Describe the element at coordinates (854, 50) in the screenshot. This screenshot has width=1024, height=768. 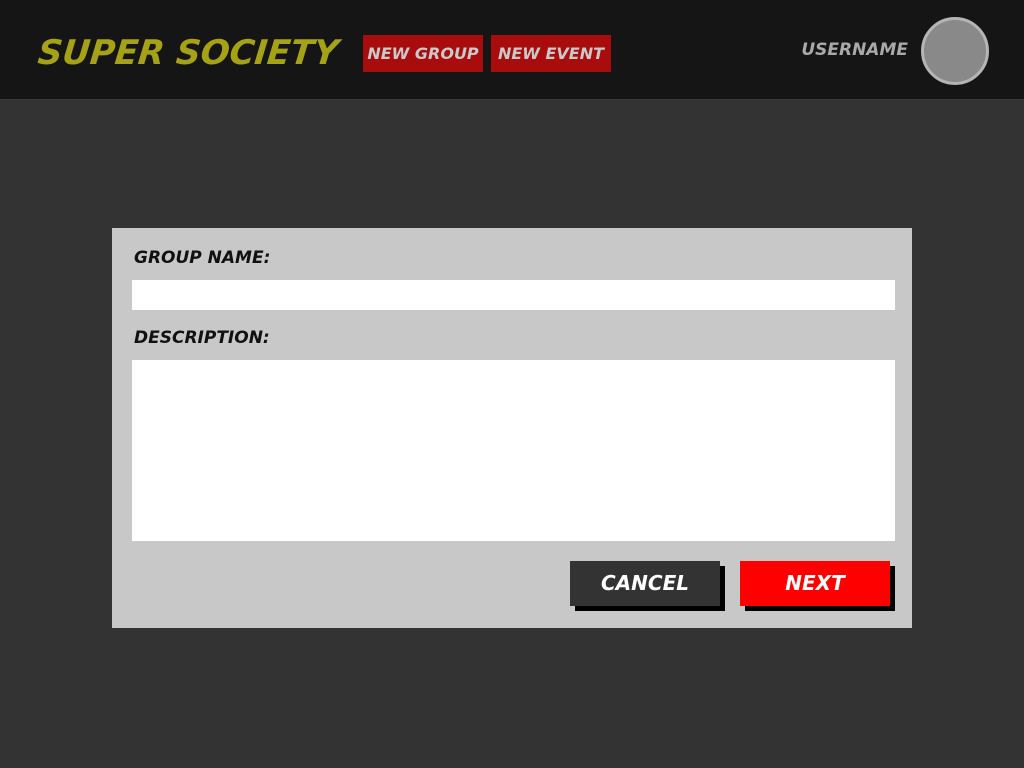
I see `username-label: Username` at that location.